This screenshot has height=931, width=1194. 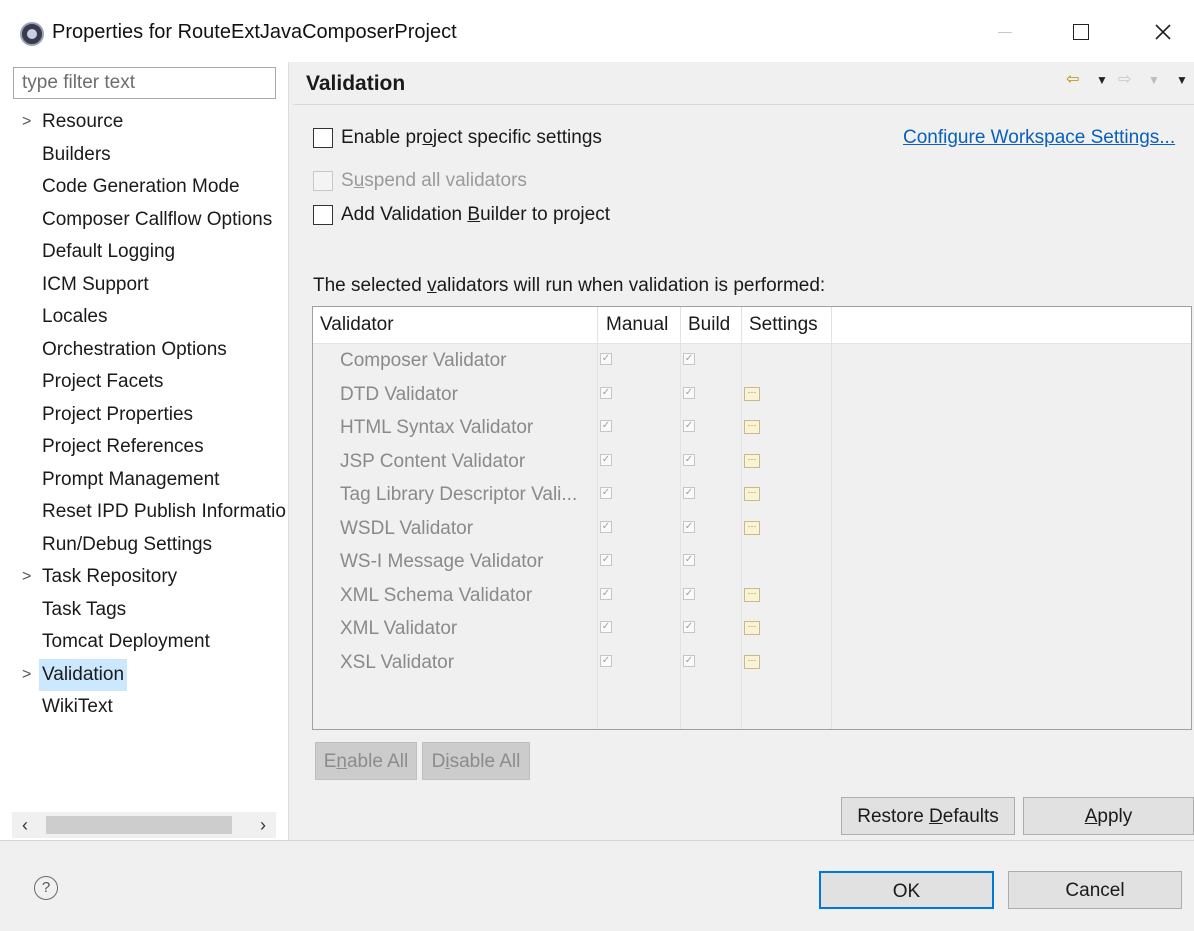 I want to click on apply-button: Apply, so click(x=1108, y=816).